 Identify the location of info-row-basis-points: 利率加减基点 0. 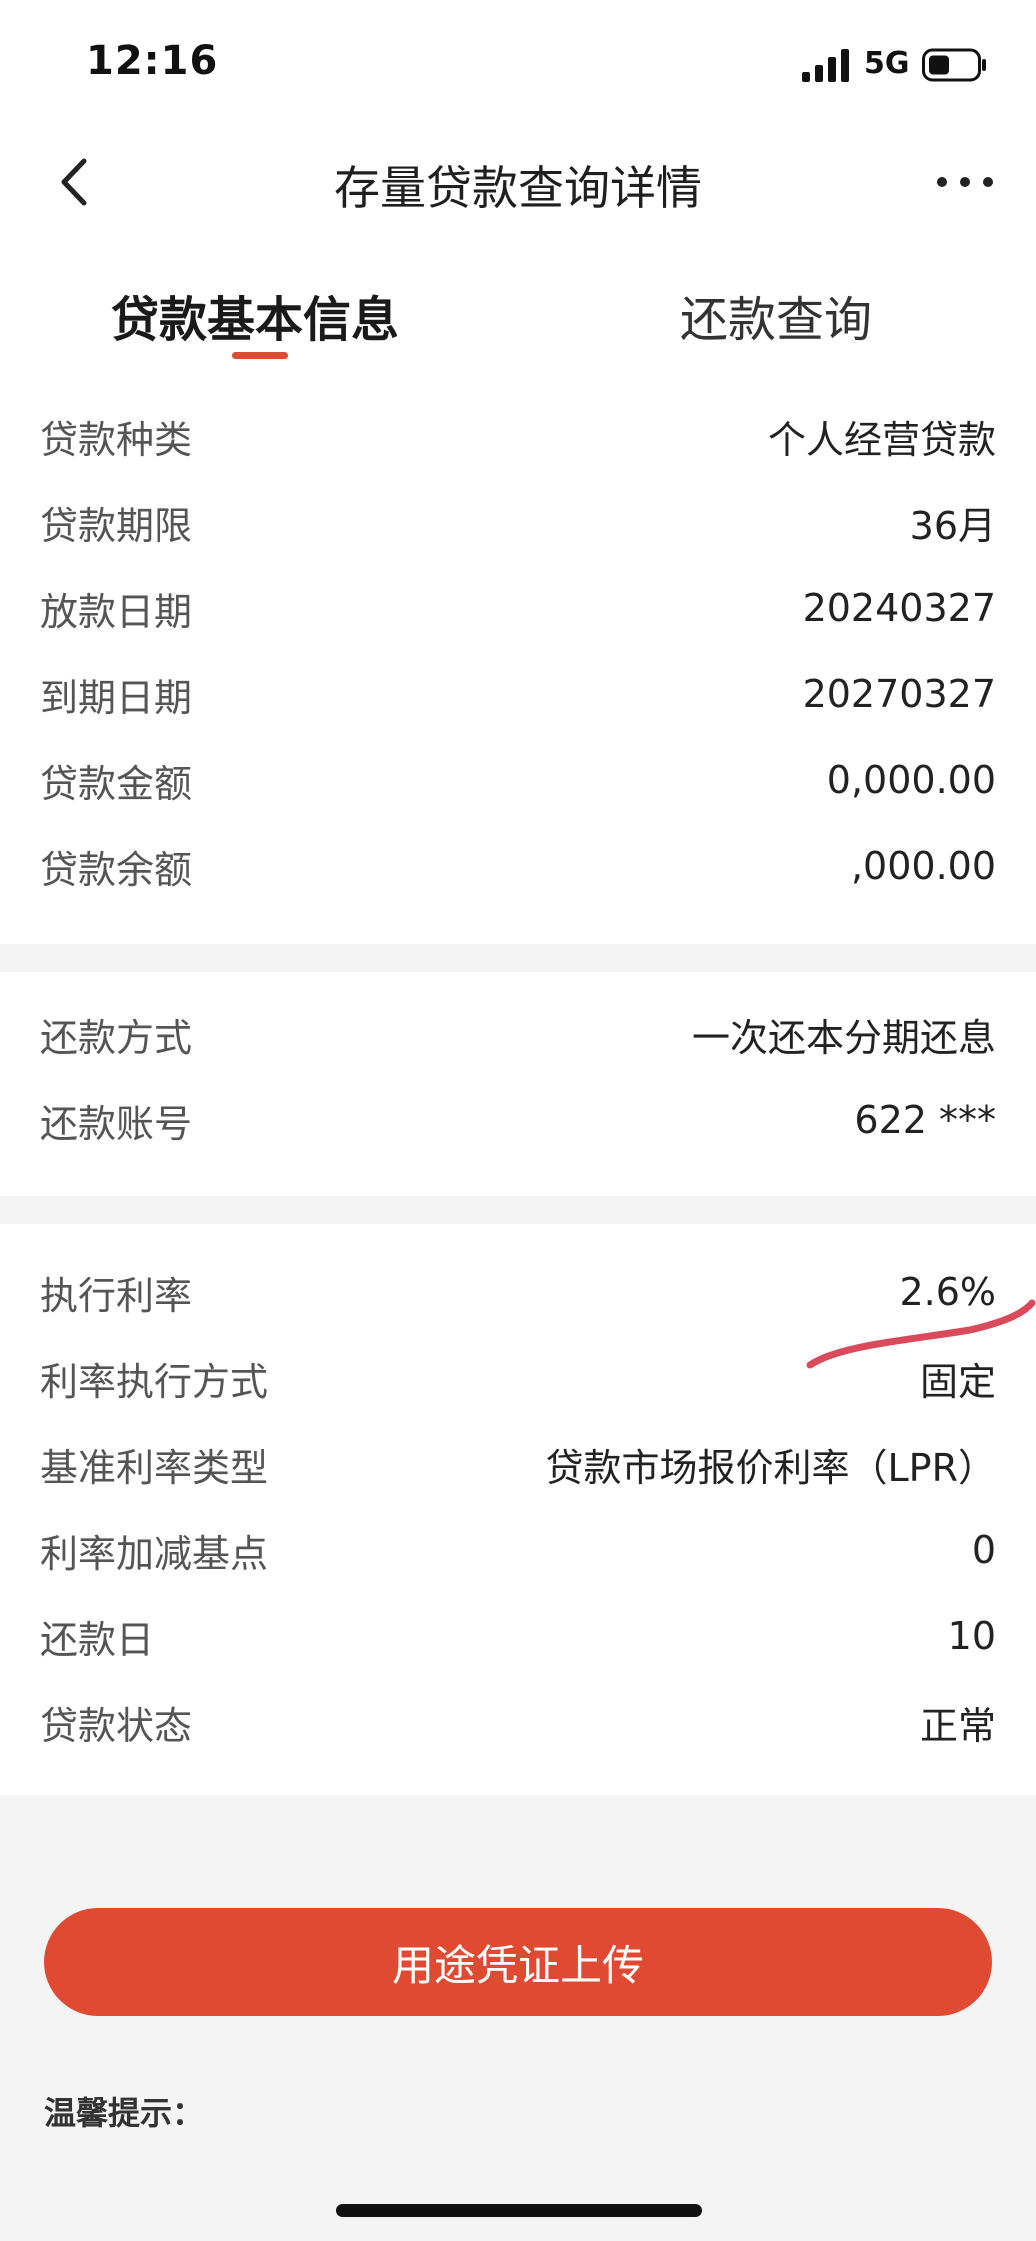
(518, 1550).